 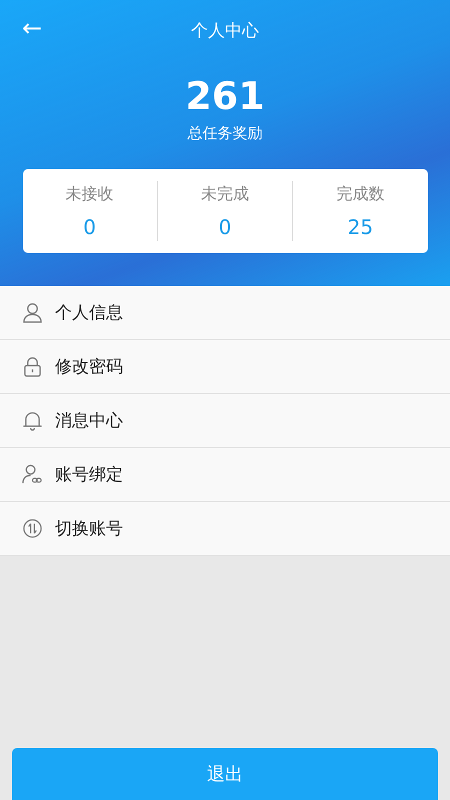 What do you see at coordinates (32, 474) in the screenshot?
I see `person-link-icon` at bounding box center [32, 474].